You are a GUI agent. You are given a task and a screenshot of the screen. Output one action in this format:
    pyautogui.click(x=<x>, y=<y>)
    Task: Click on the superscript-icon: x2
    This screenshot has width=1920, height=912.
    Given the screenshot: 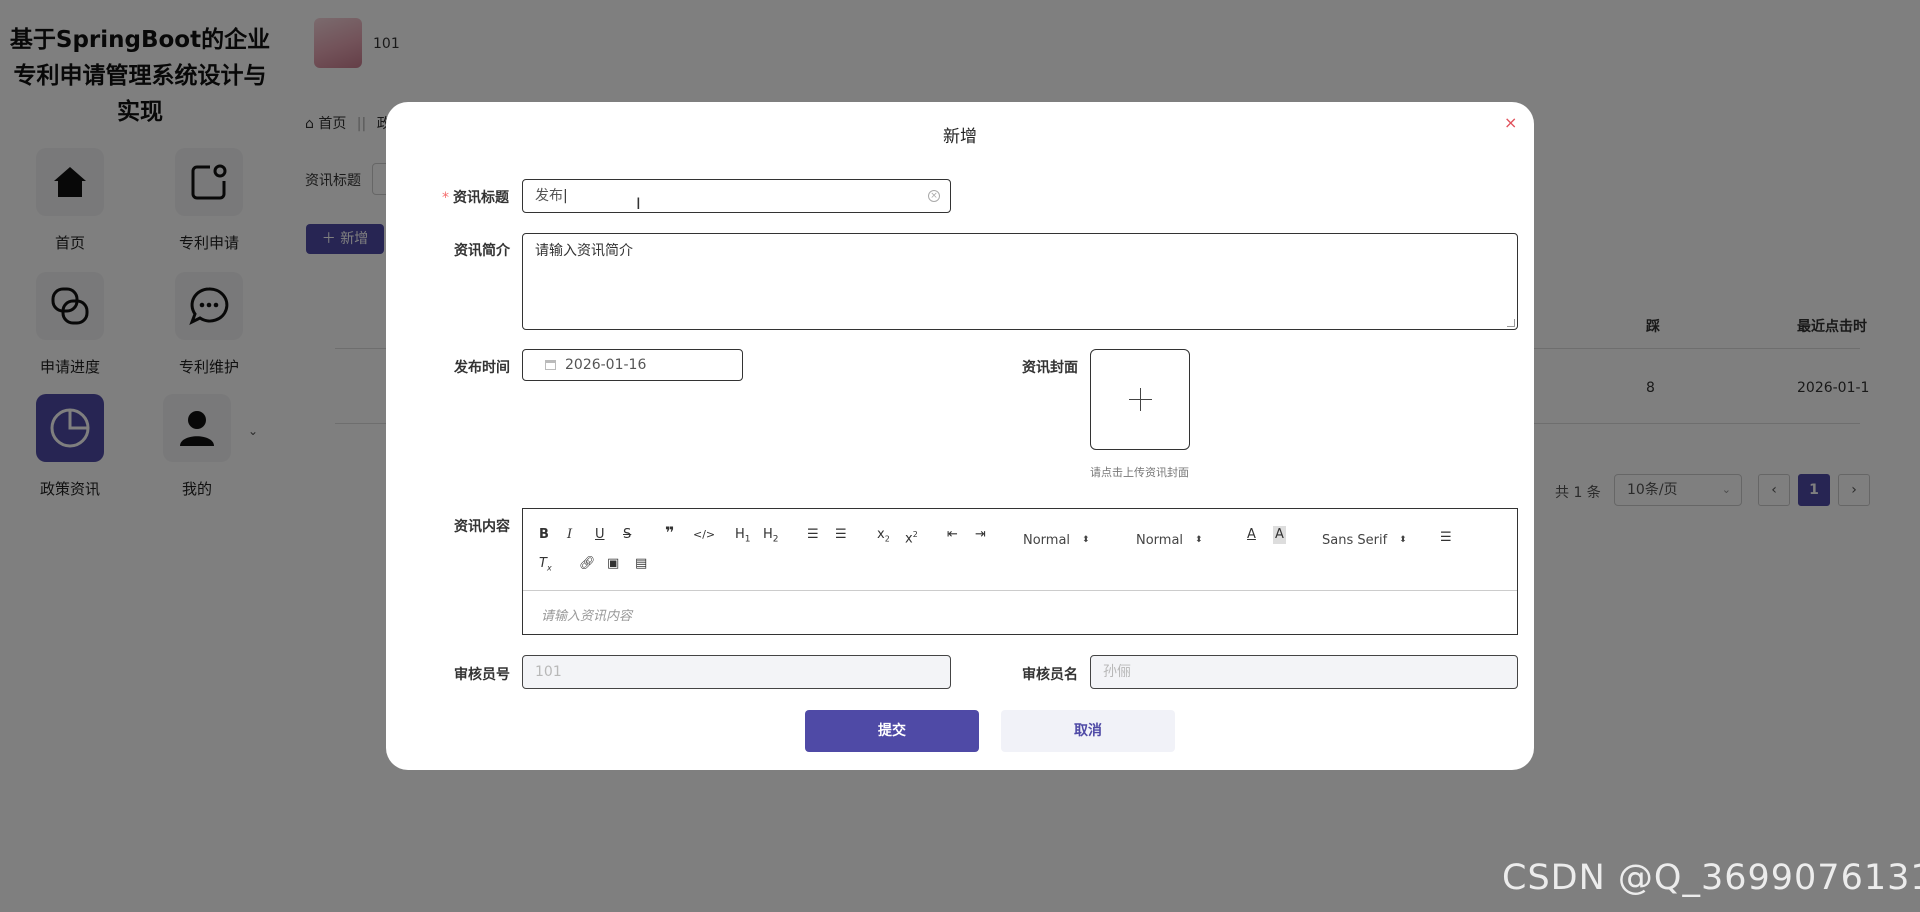 What is the action you would take?
    pyautogui.click(x=911, y=537)
    